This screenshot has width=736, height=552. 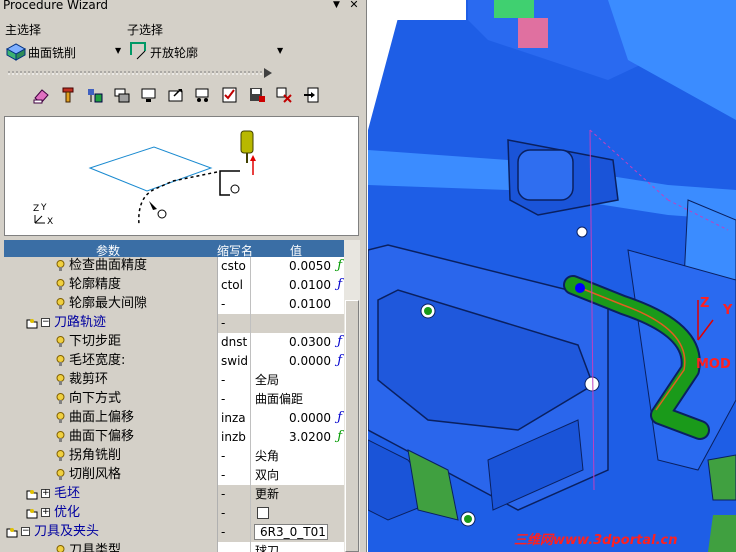 I want to click on stock-icon, so click(x=122, y=95).